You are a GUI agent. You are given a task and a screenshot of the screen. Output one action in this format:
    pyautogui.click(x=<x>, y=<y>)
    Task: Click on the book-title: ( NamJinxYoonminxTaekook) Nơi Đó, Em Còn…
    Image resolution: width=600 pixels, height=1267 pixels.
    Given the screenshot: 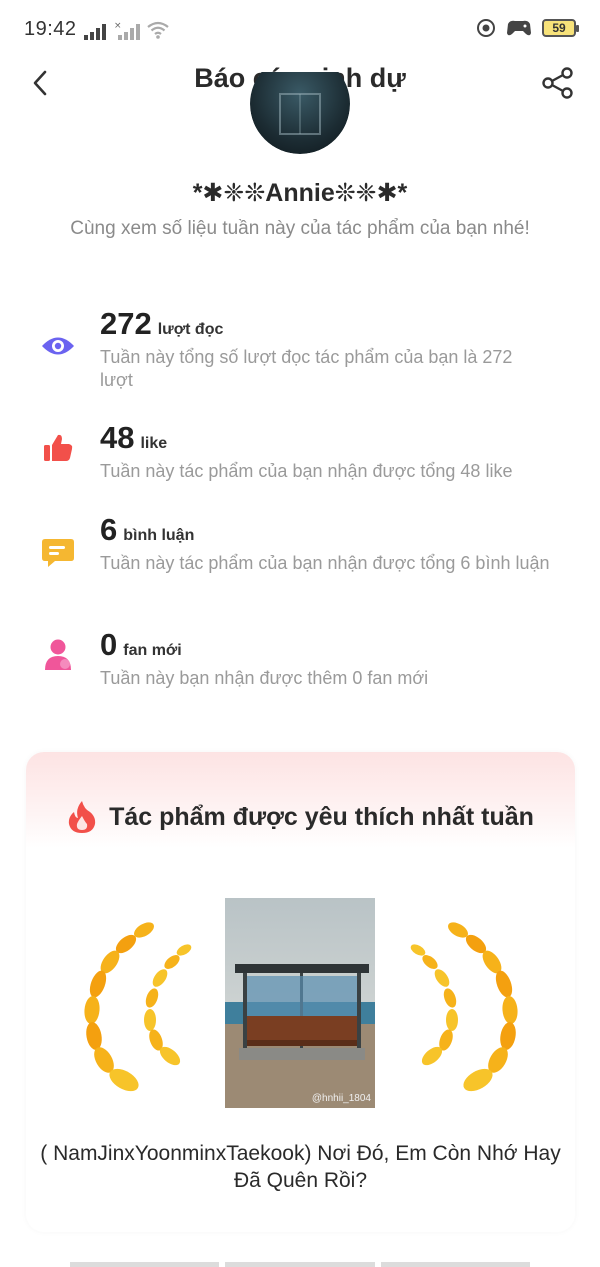 What is the action you would take?
    pyautogui.click(x=300, y=1167)
    